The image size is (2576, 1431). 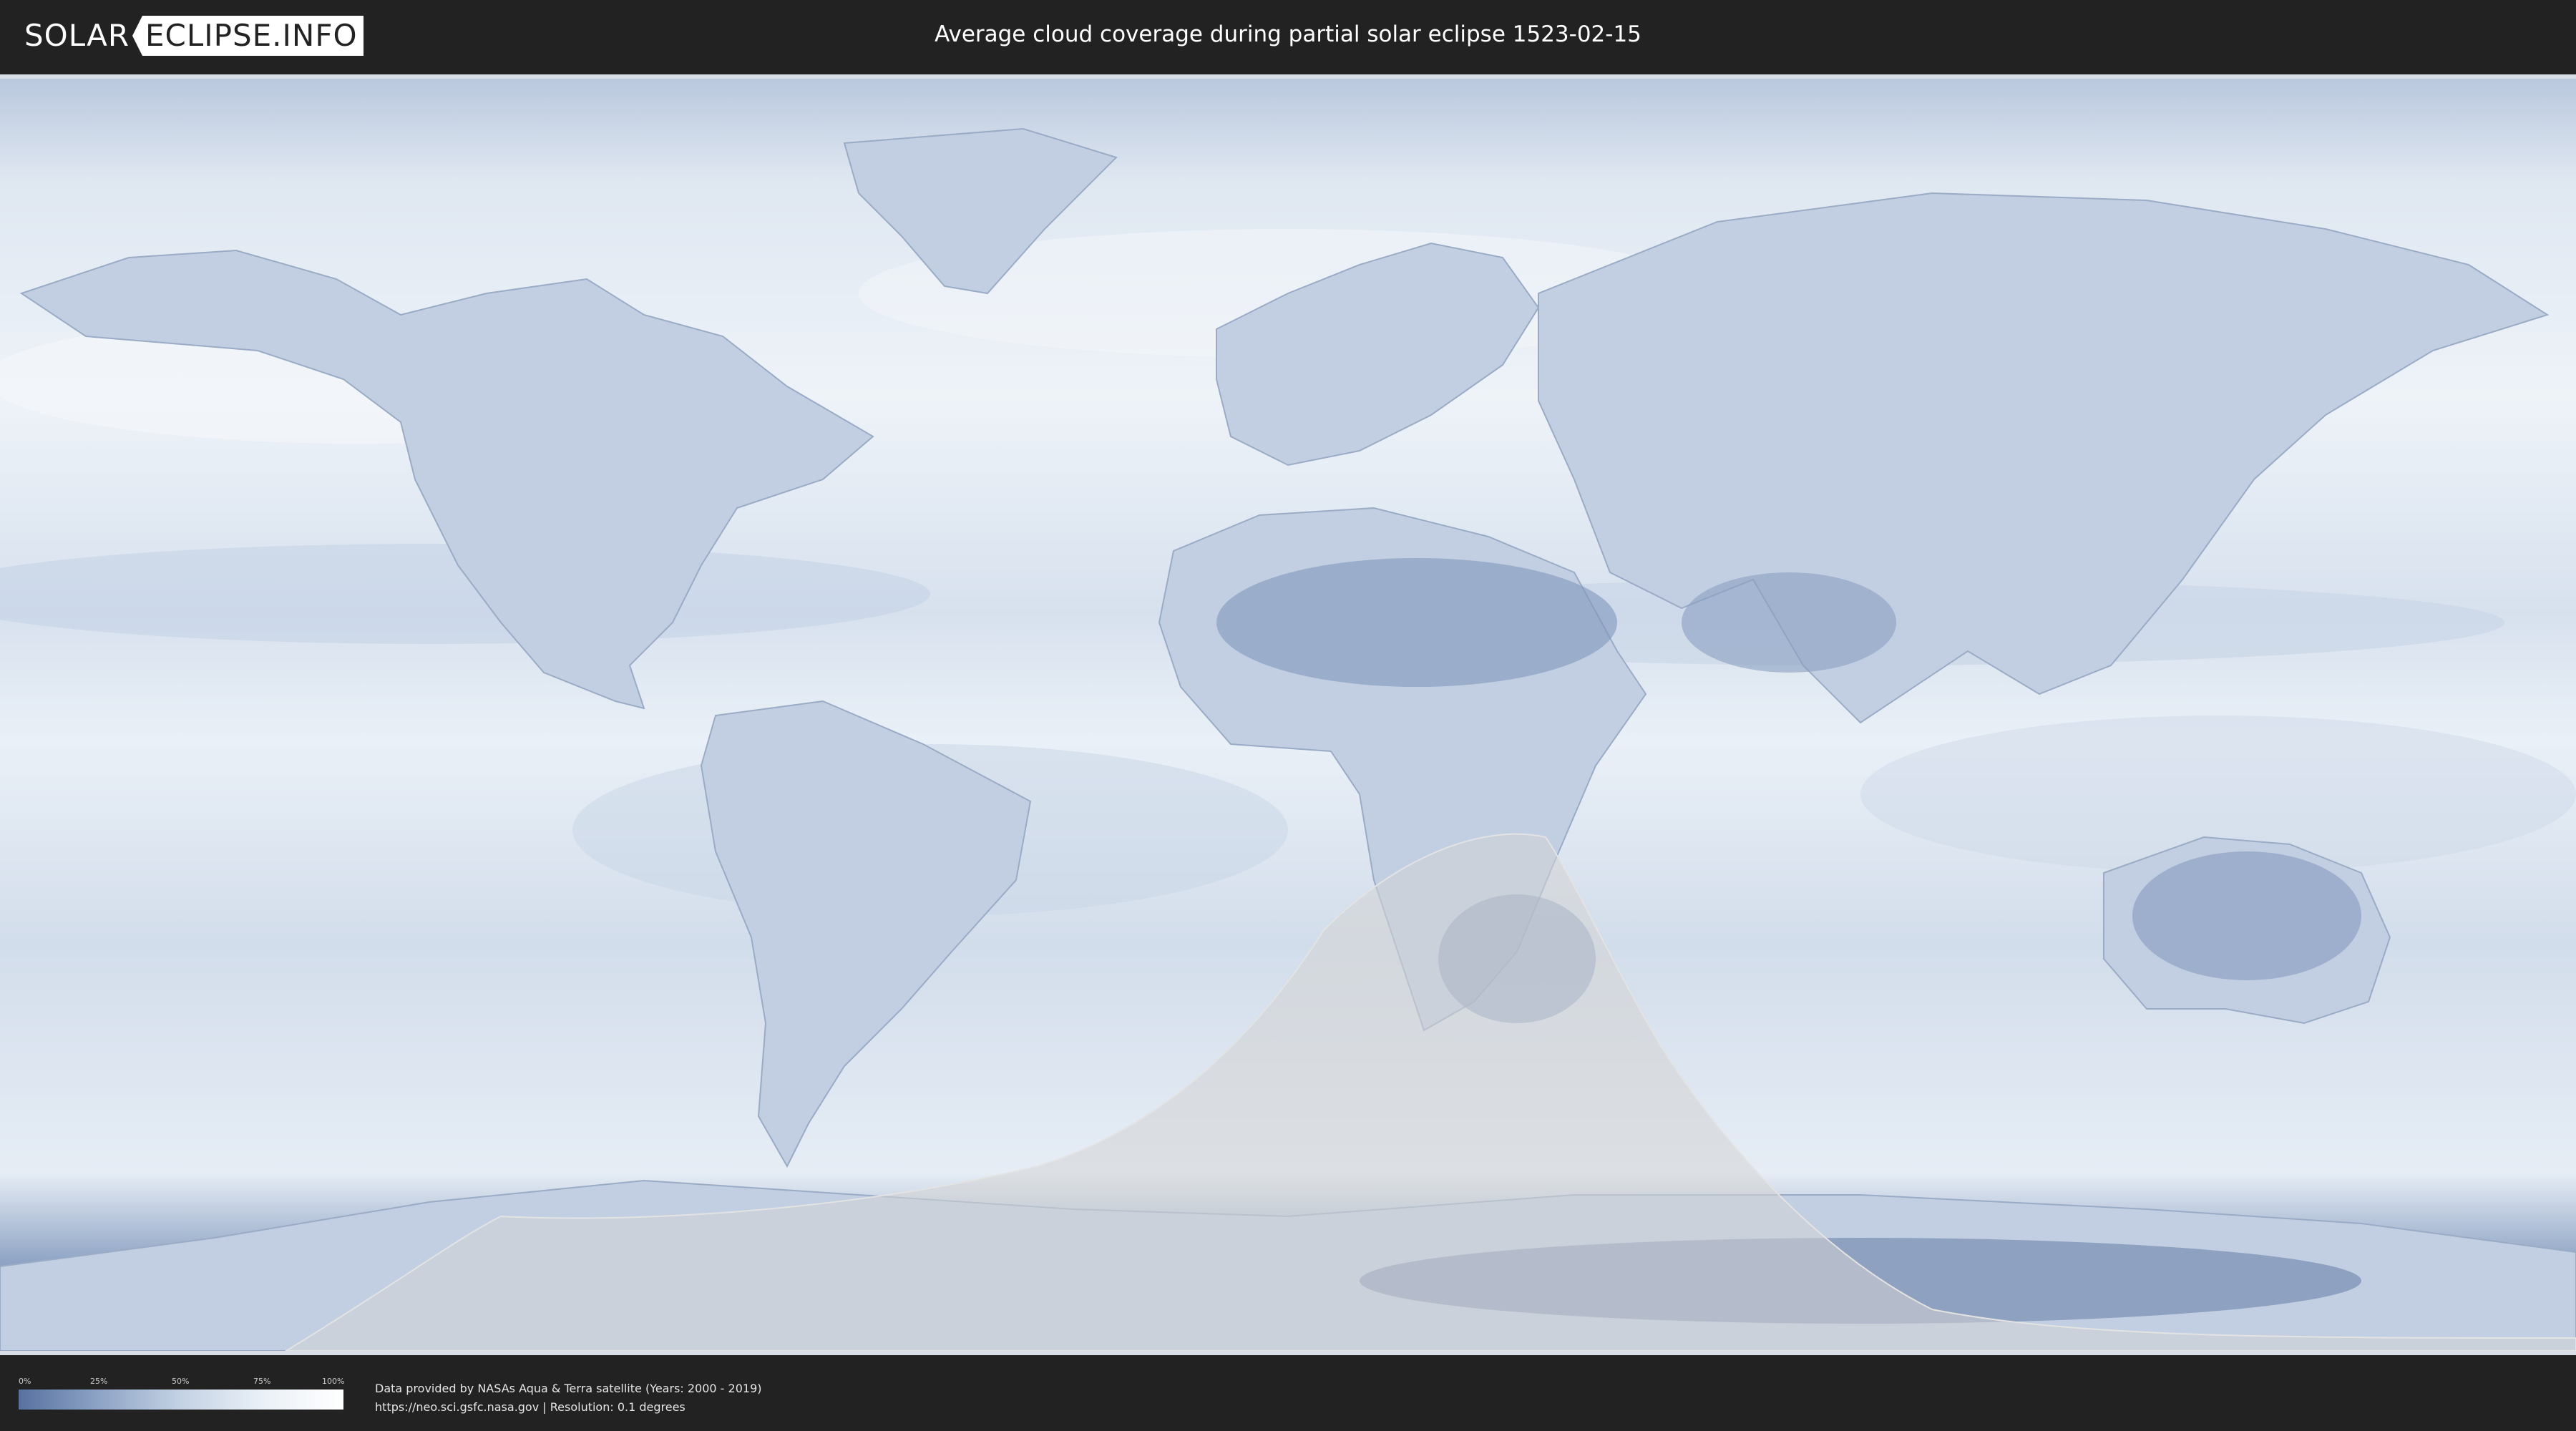 I want to click on cloud-coverage-legend: 0% 25% 50% 75% 100%, so click(x=182, y=1394).